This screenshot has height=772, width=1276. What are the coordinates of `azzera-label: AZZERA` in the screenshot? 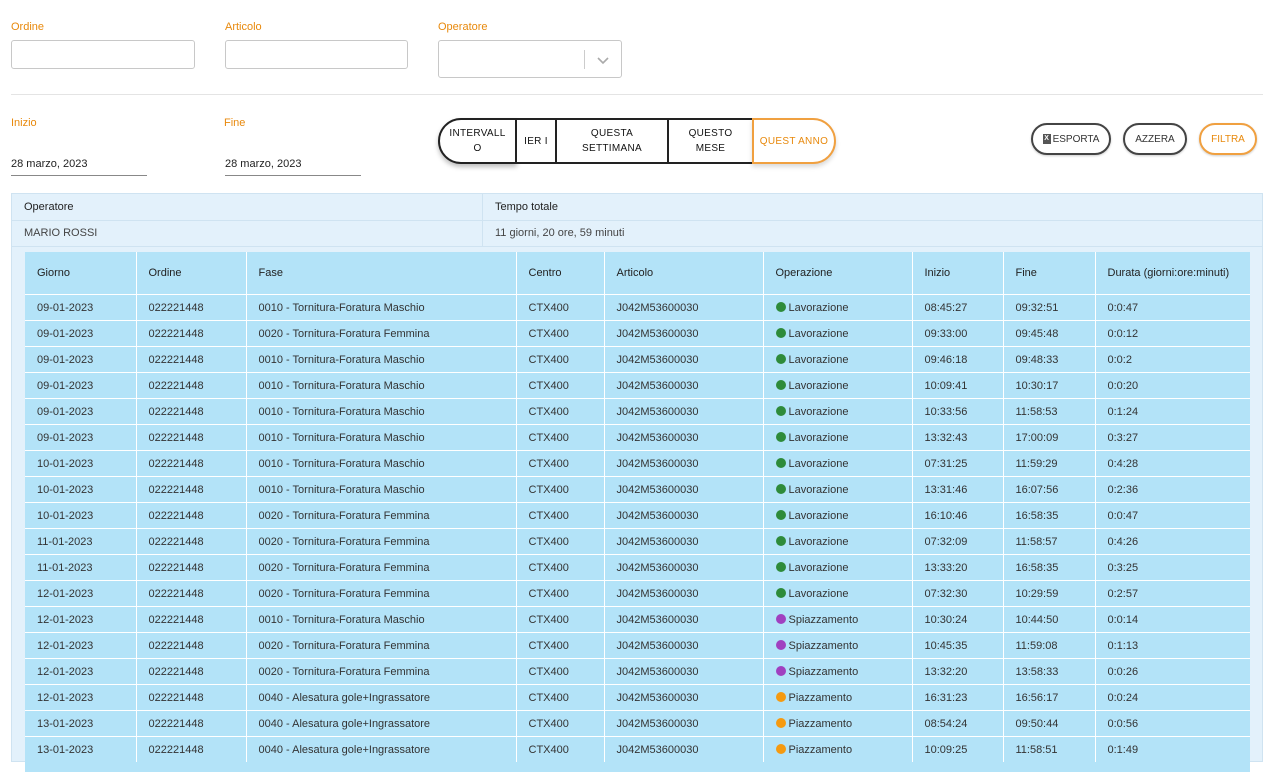 It's located at (1155, 139).